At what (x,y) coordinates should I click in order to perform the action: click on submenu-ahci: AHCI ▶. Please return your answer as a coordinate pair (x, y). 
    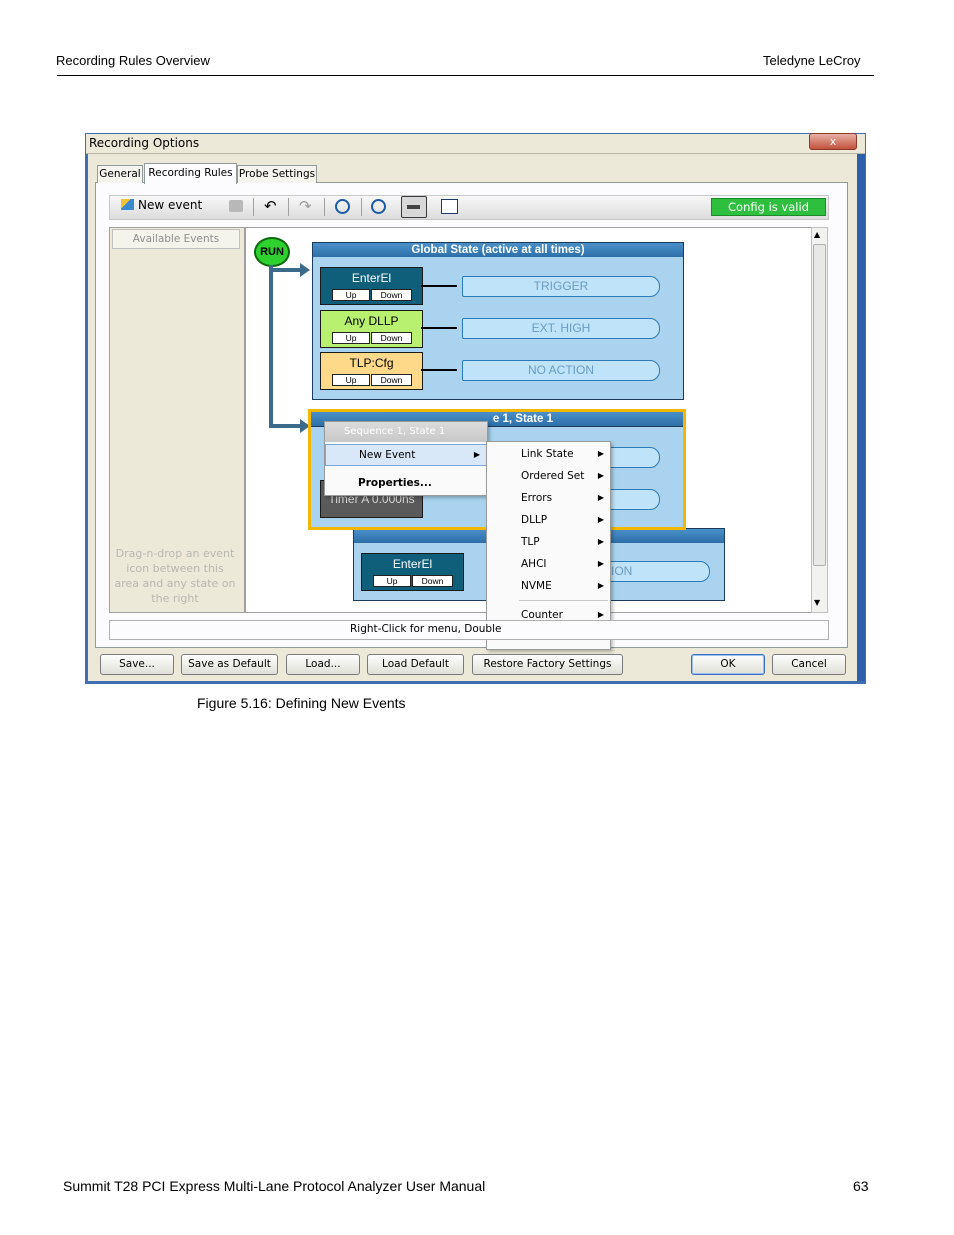
    Looking at the image, I should click on (548, 564).